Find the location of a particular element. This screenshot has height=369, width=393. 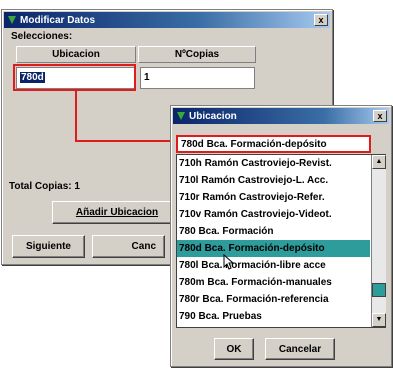

mouse-pointer-icon is located at coordinates (229, 262).